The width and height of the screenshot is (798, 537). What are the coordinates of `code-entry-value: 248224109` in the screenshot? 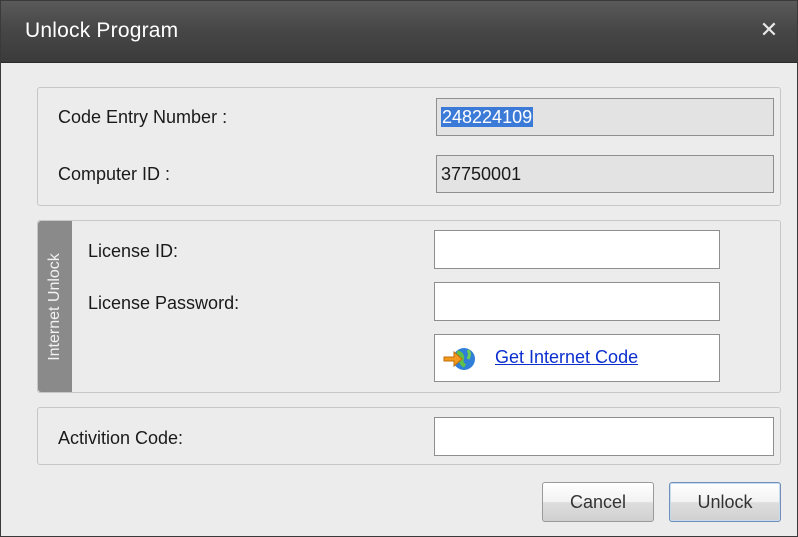 It's located at (487, 117).